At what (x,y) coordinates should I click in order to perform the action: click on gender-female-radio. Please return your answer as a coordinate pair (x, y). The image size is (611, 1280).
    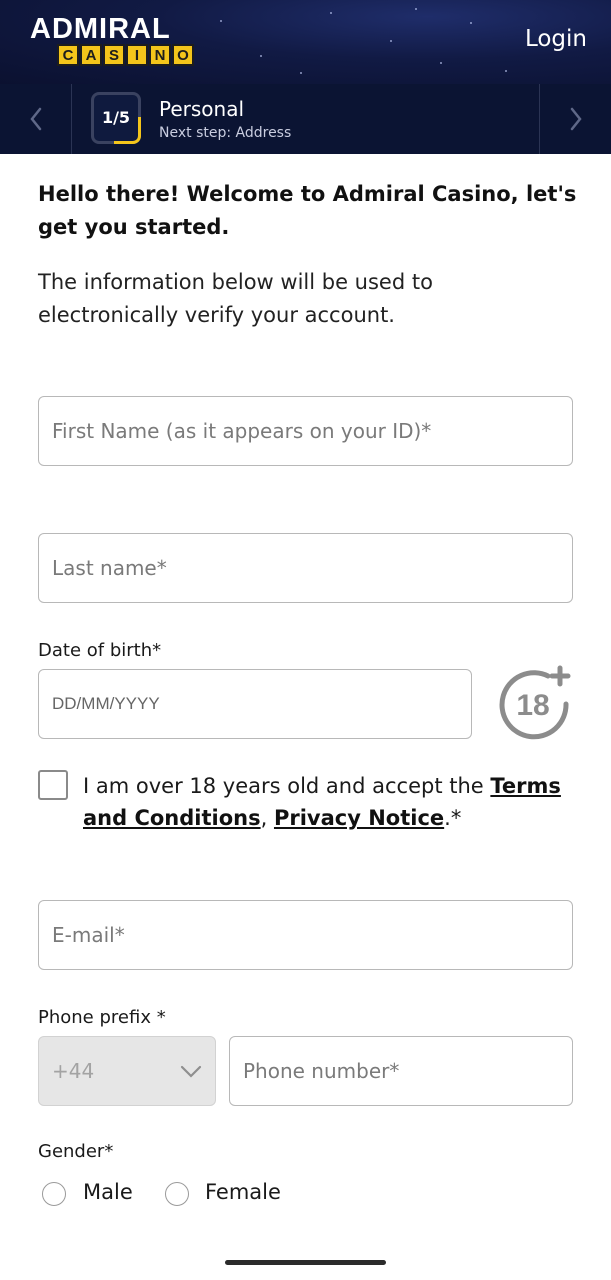
    Looking at the image, I should click on (177, 1194).